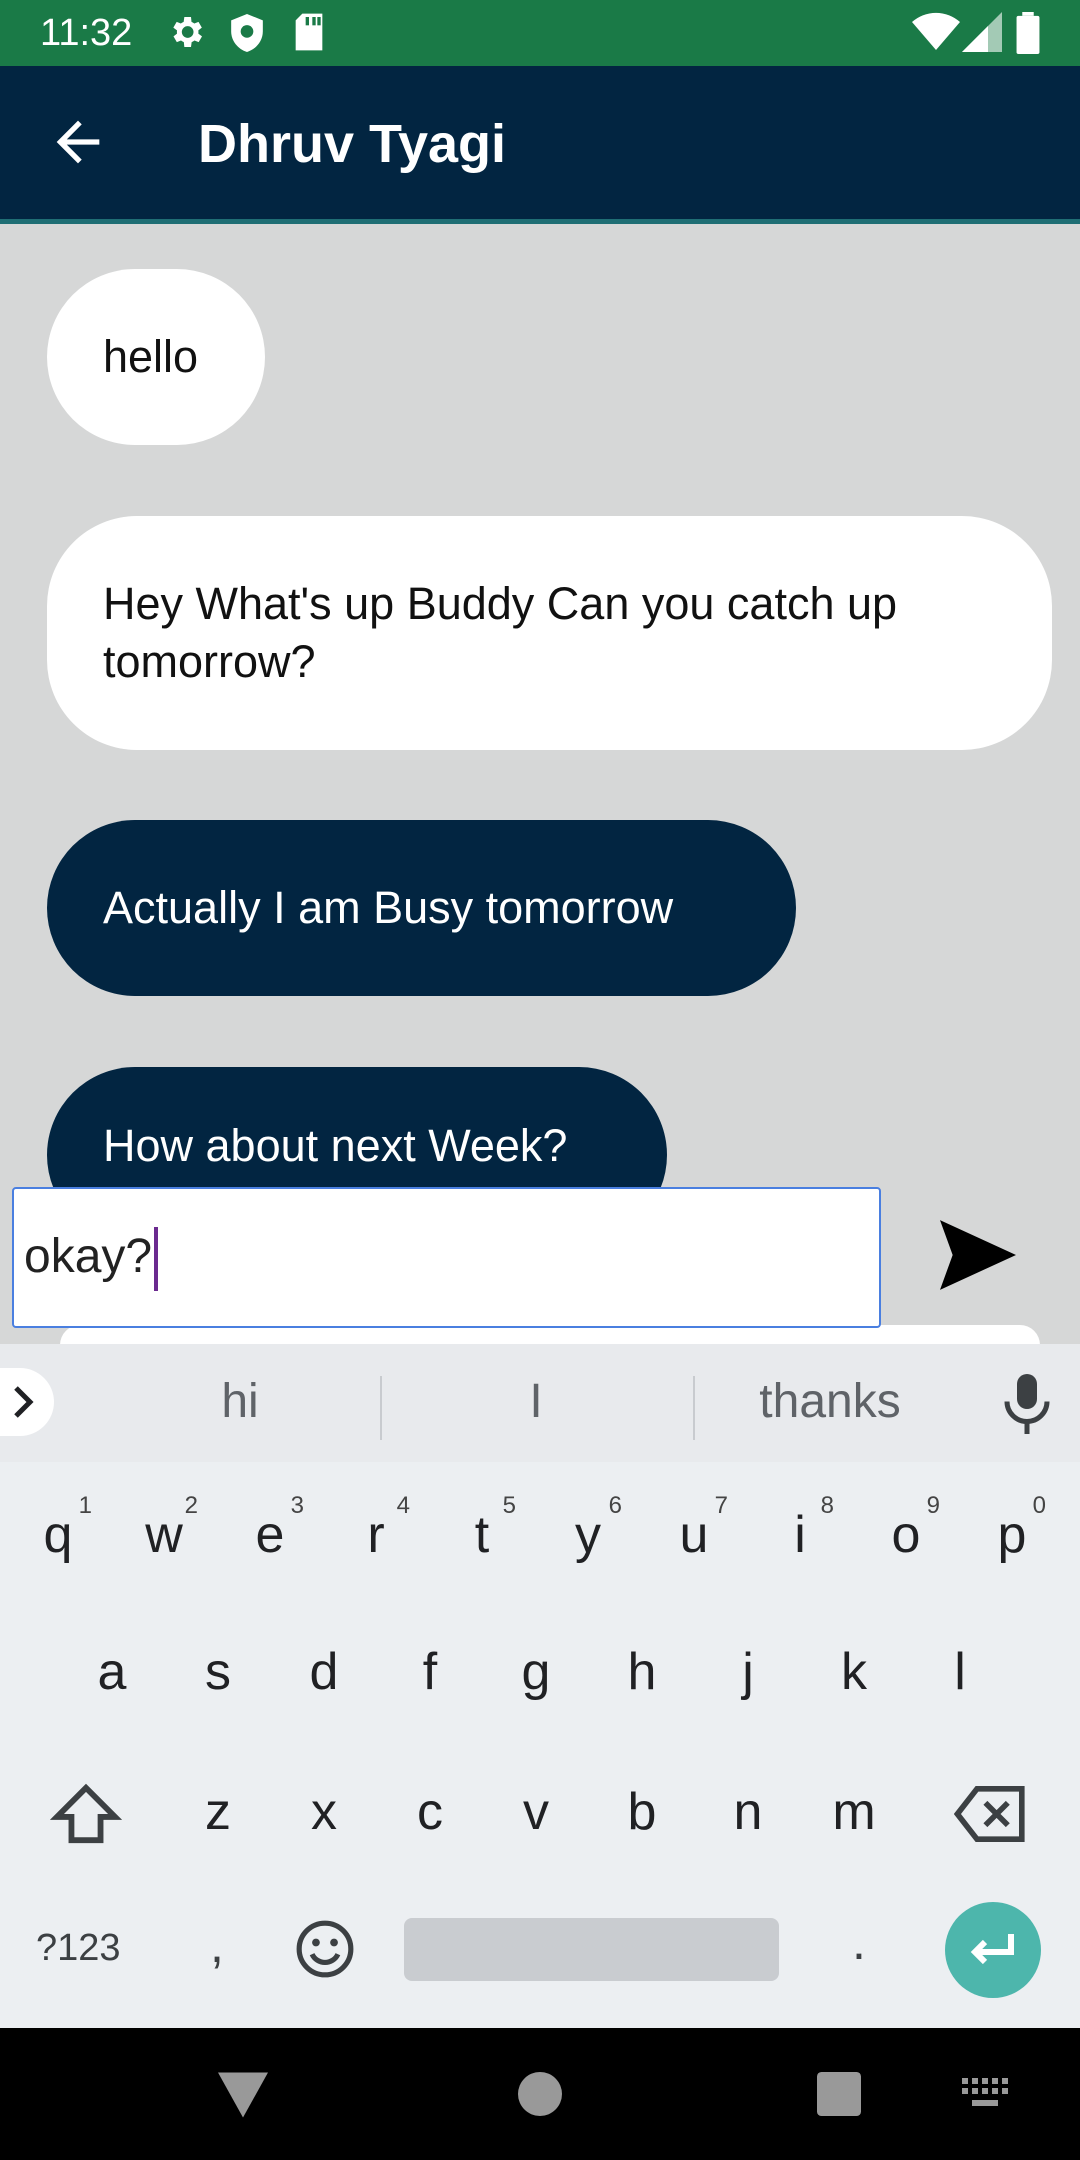 The image size is (1080, 2160). Describe the element at coordinates (1028, 33) in the screenshot. I see `battery-icon` at that location.